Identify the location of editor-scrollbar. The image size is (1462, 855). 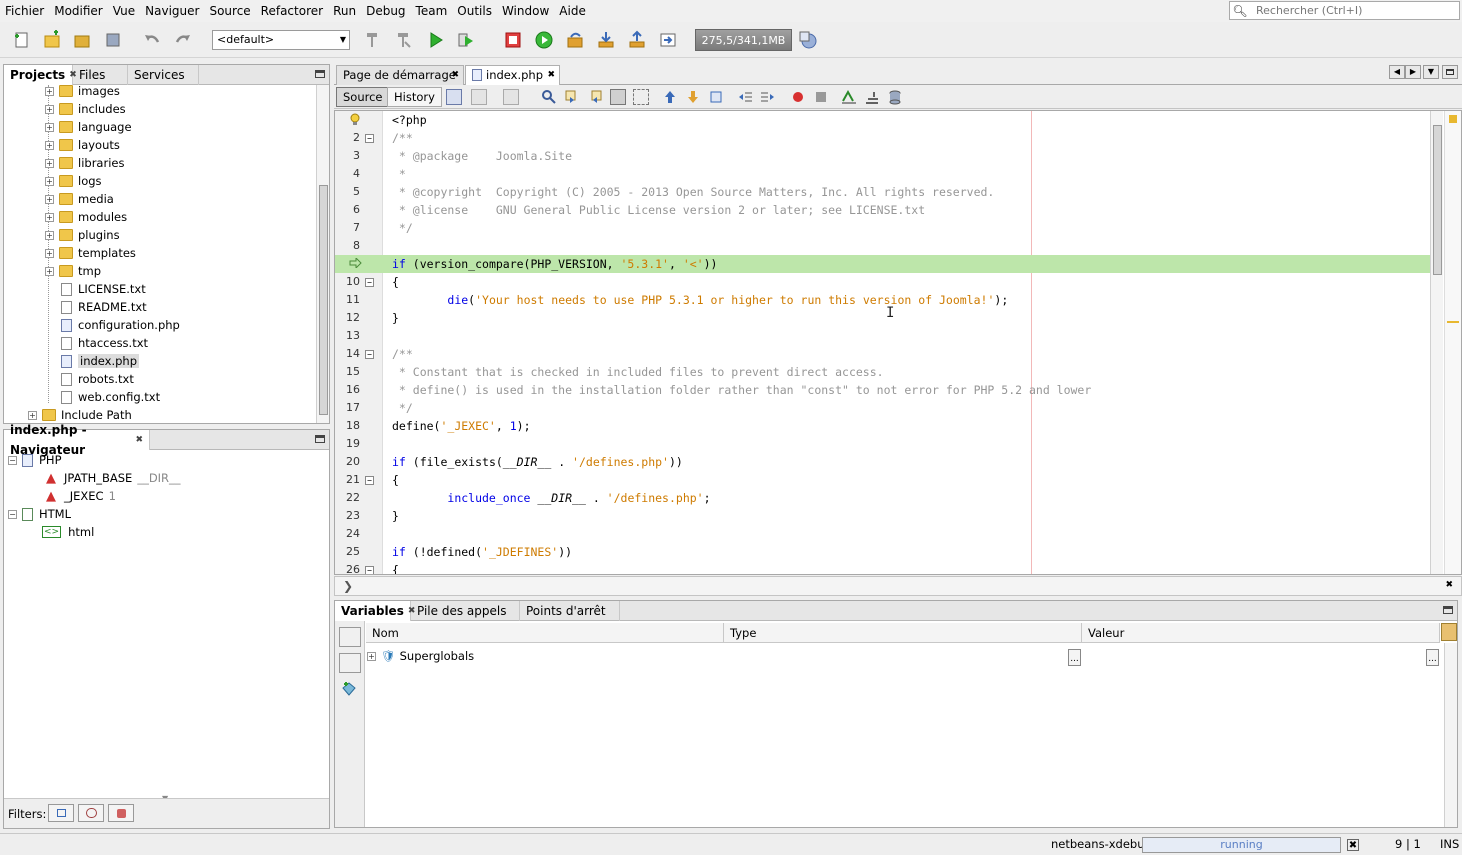
(1436, 342).